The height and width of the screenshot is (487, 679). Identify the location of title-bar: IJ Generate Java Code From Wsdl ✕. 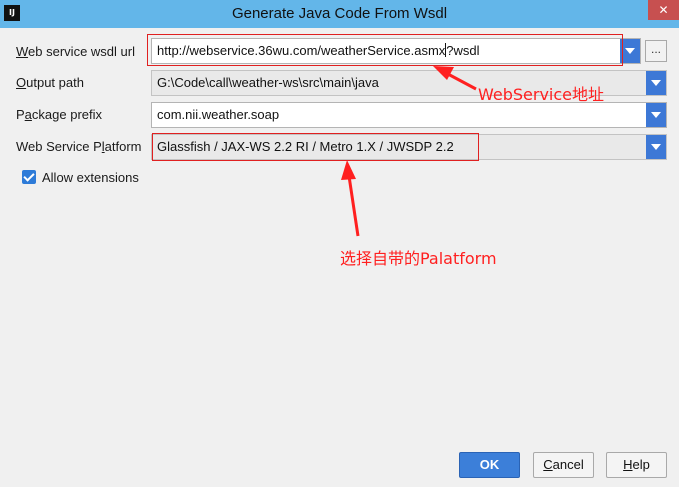
(339, 14).